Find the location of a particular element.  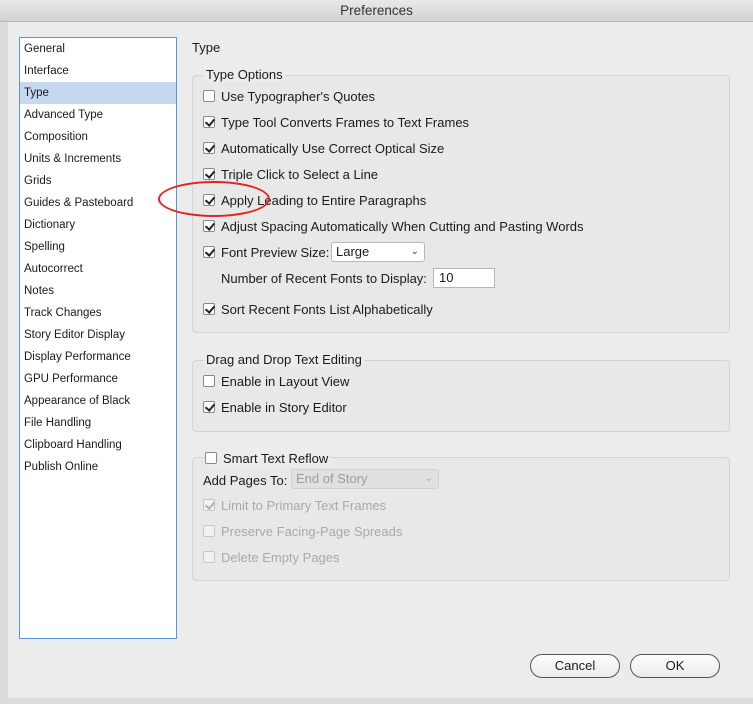

preserve-facing-checkbox is located at coordinates (209, 531).